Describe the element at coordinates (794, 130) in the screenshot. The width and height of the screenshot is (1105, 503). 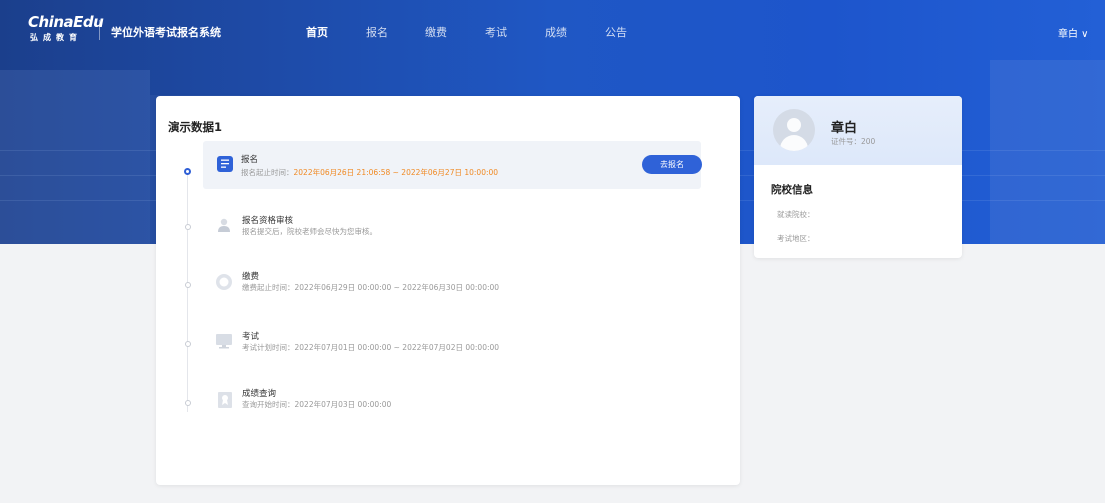
I see `avatar` at that location.